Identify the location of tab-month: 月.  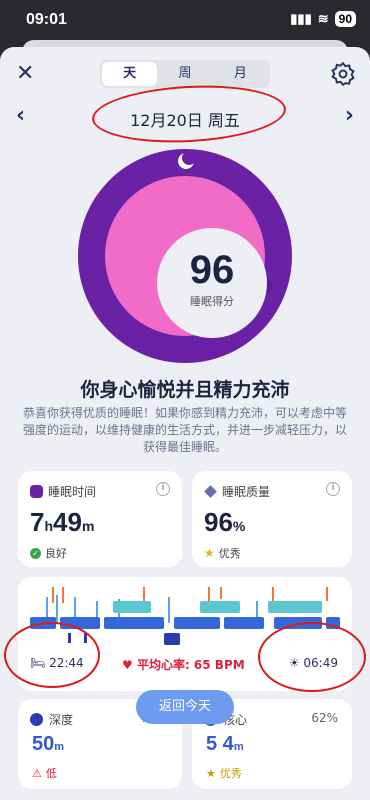
(240, 74).